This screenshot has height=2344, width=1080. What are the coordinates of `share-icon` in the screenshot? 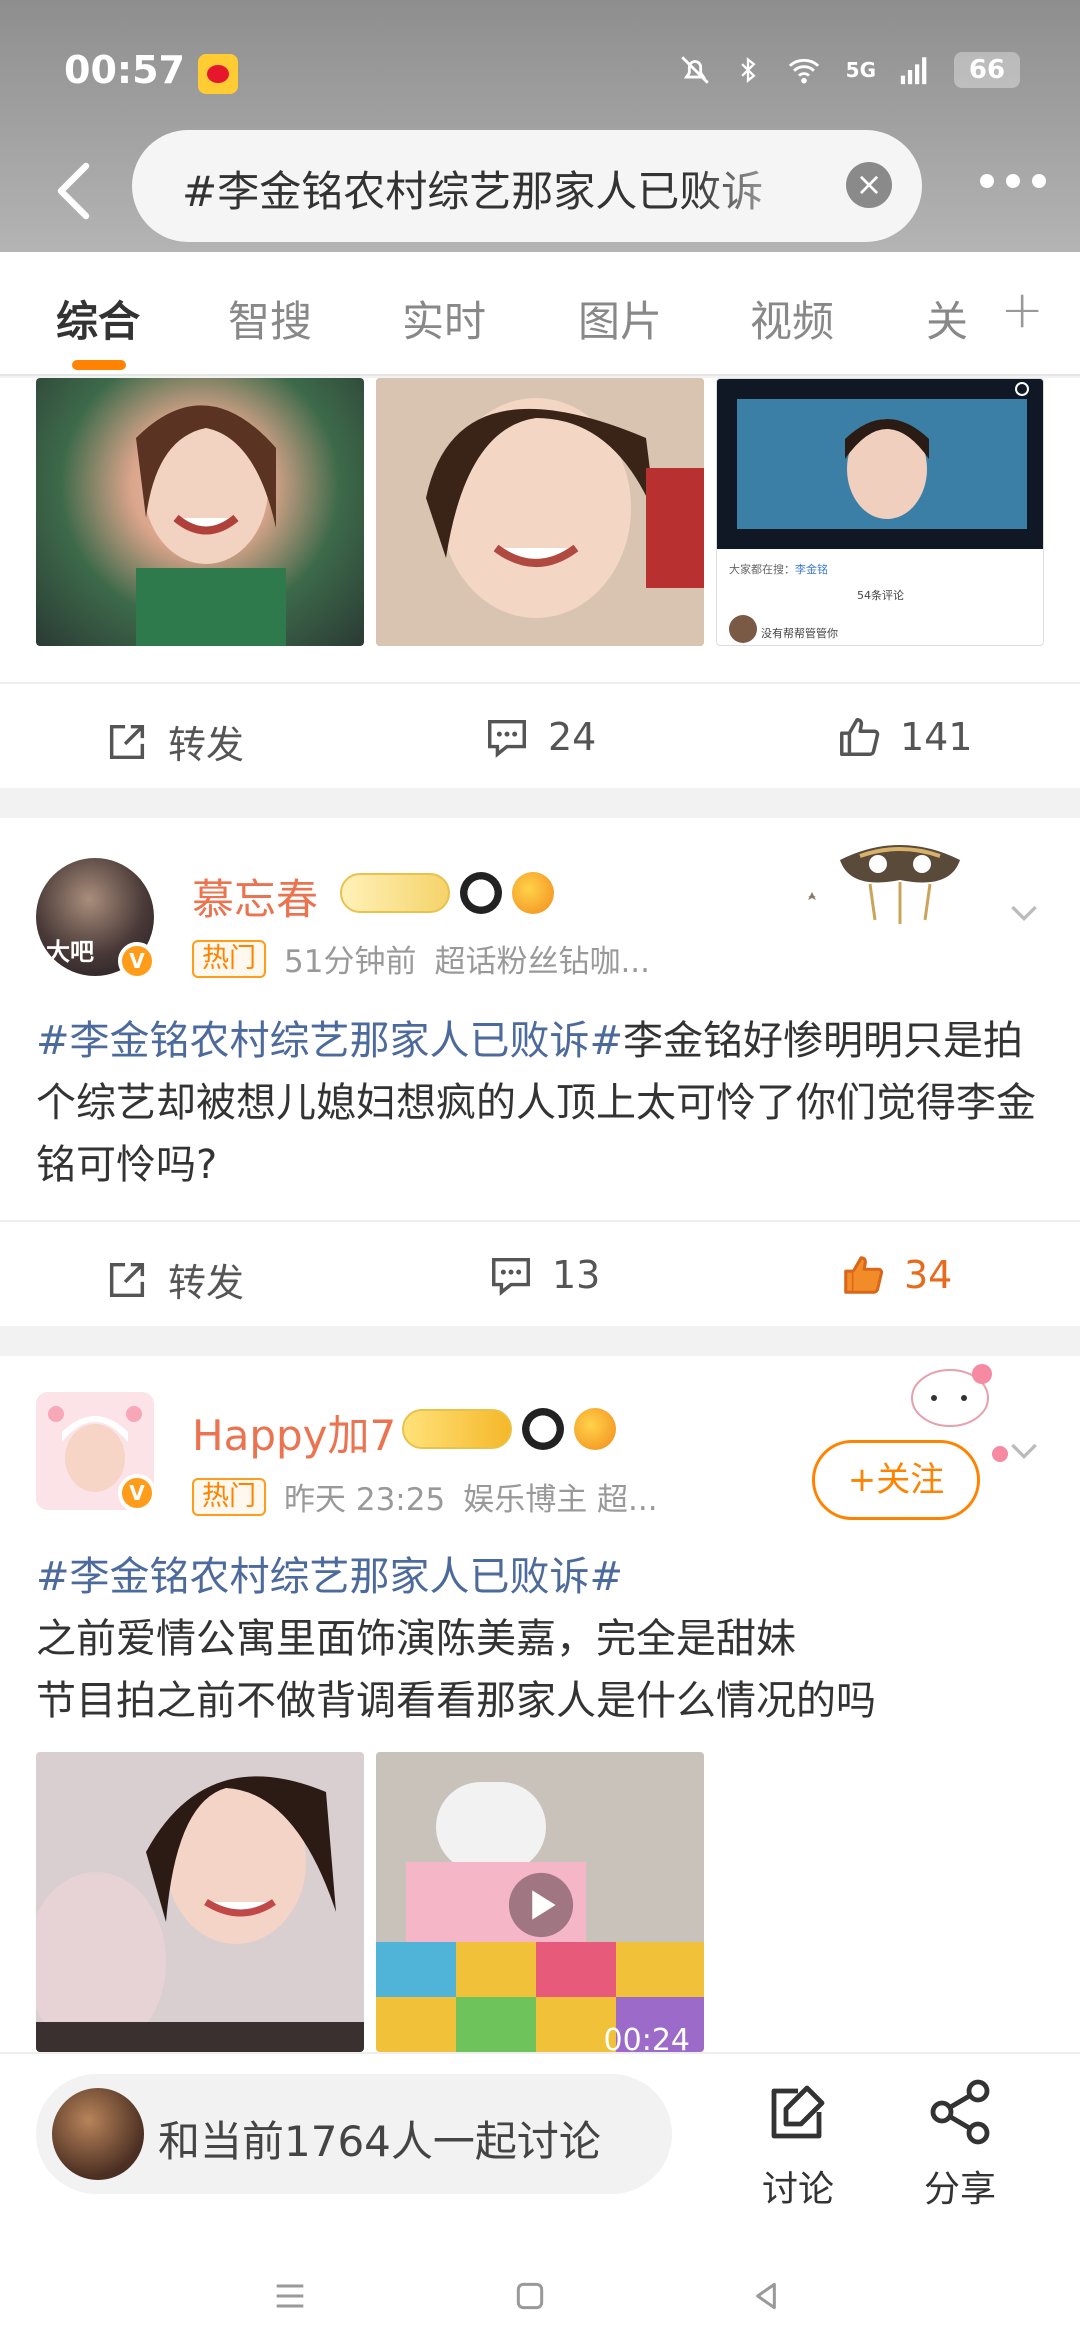 It's located at (960, 2112).